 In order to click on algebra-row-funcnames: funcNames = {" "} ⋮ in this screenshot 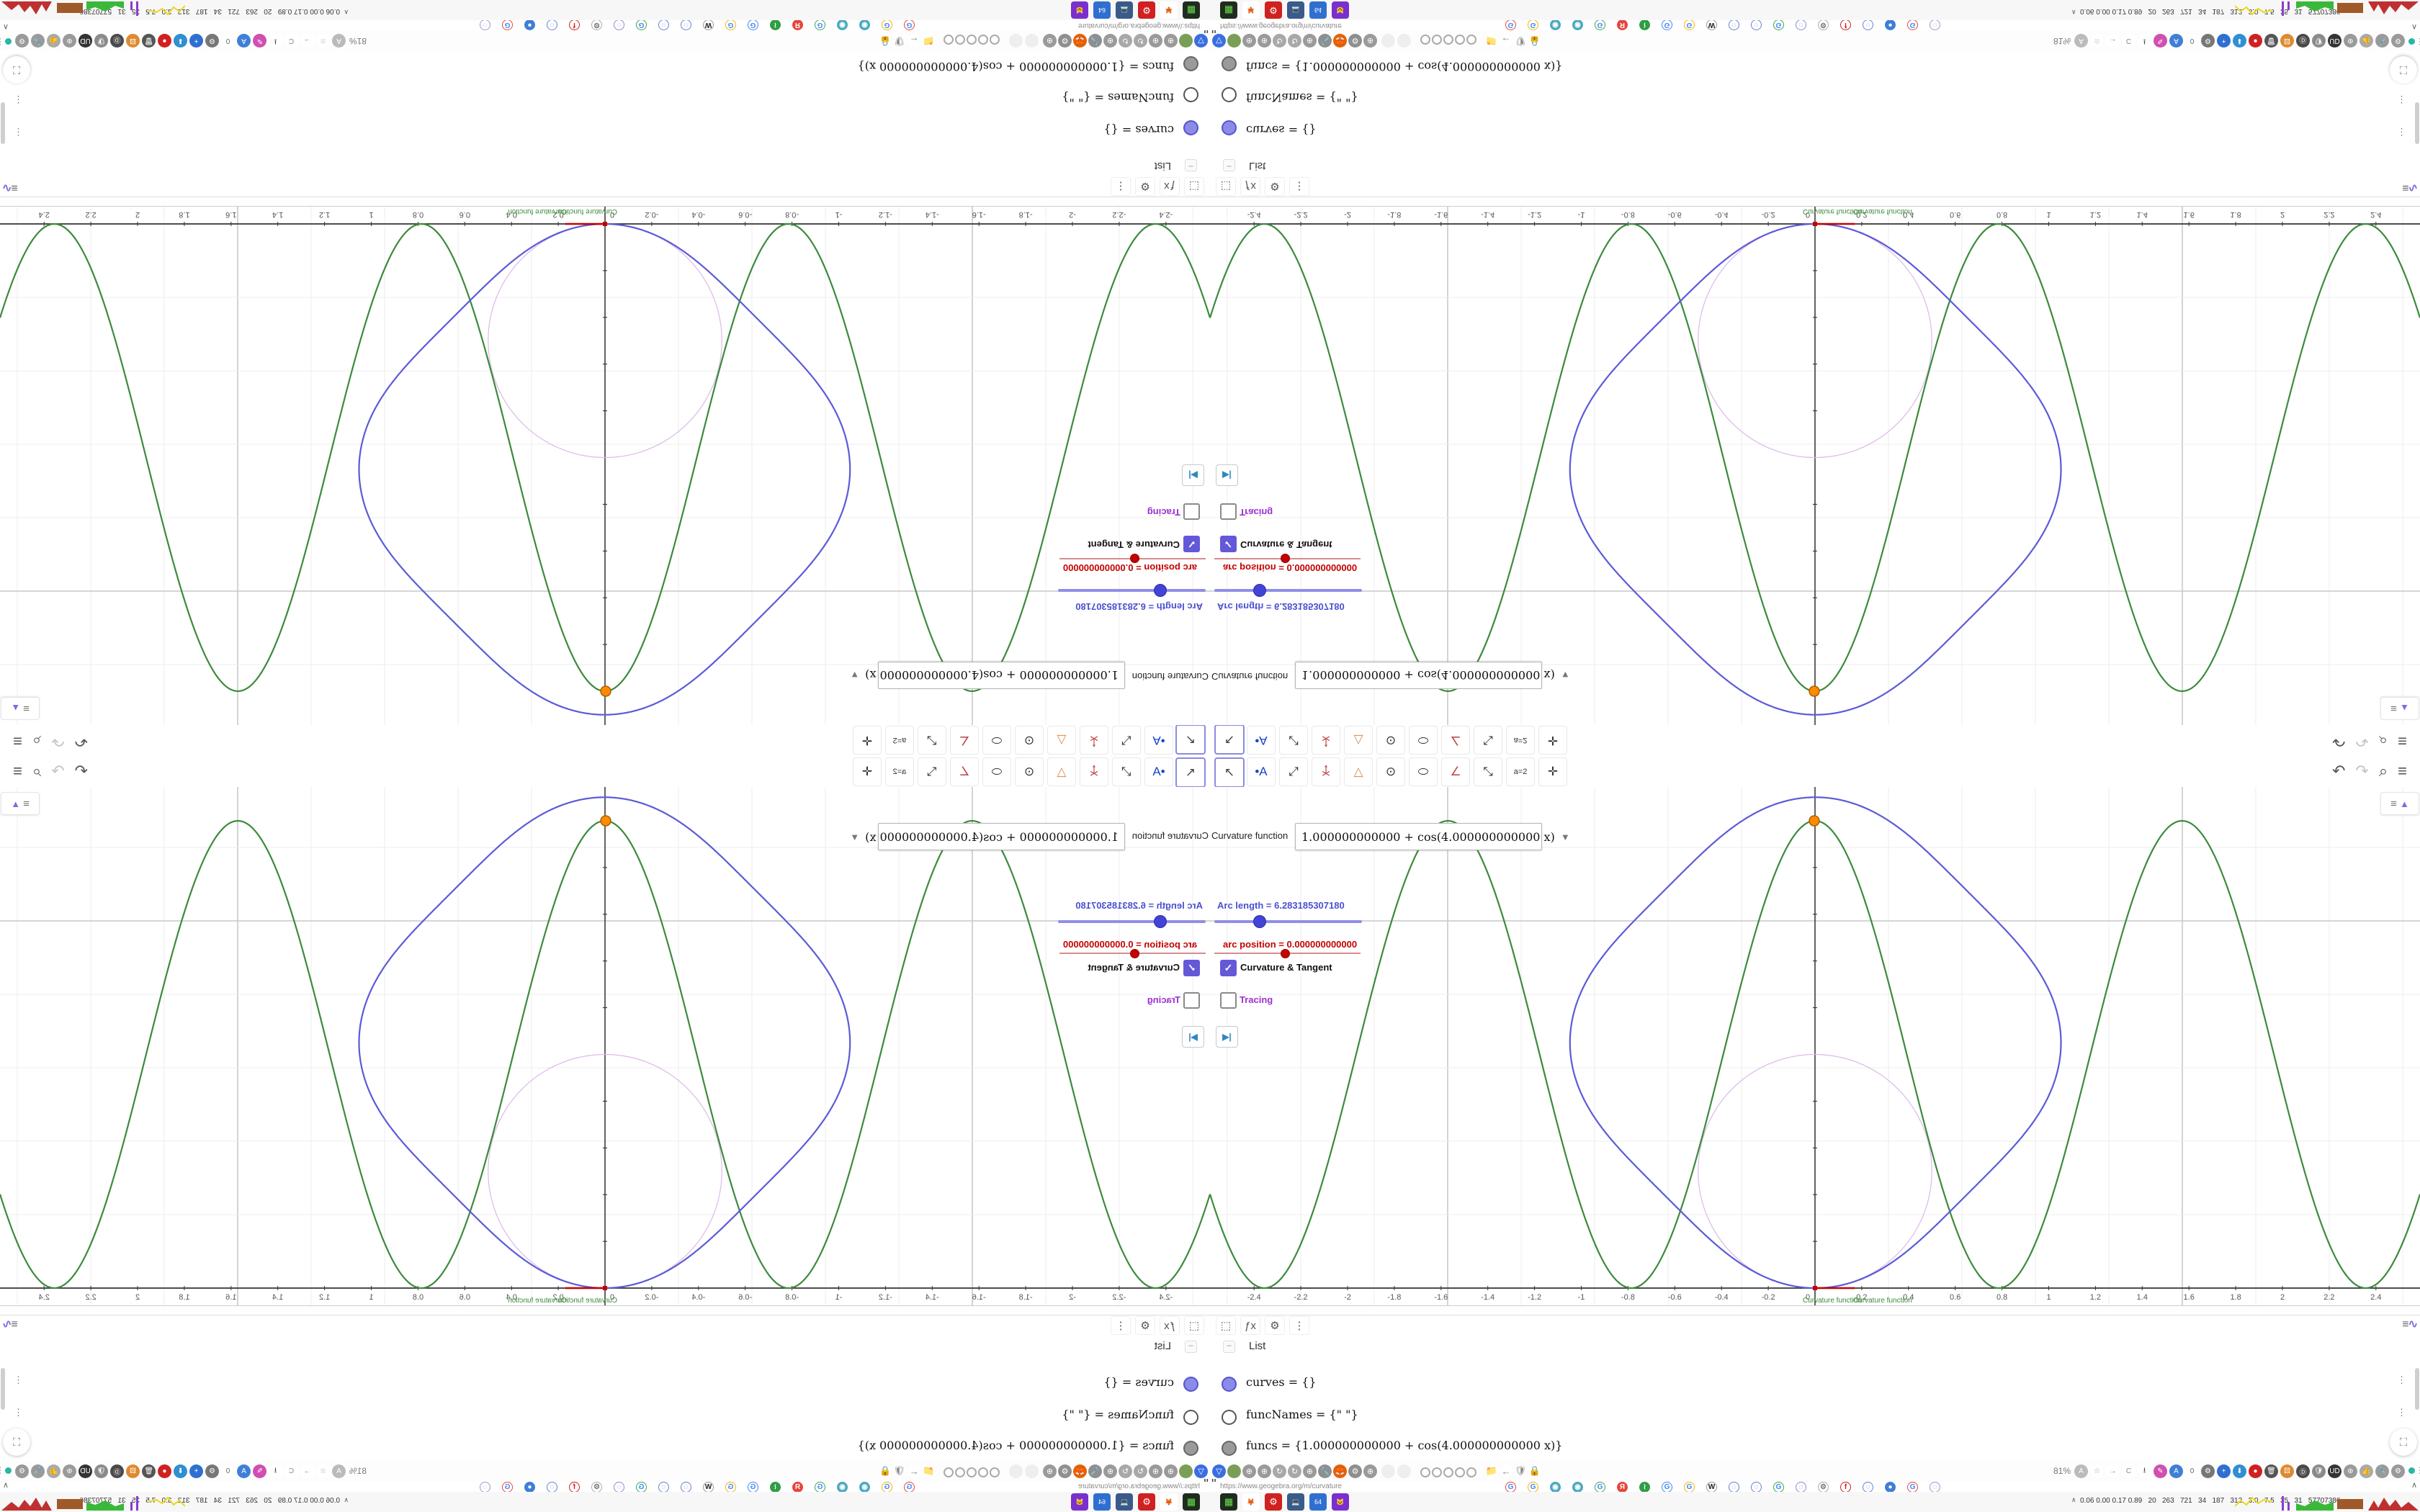, I will do `click(1815, 1416)`.